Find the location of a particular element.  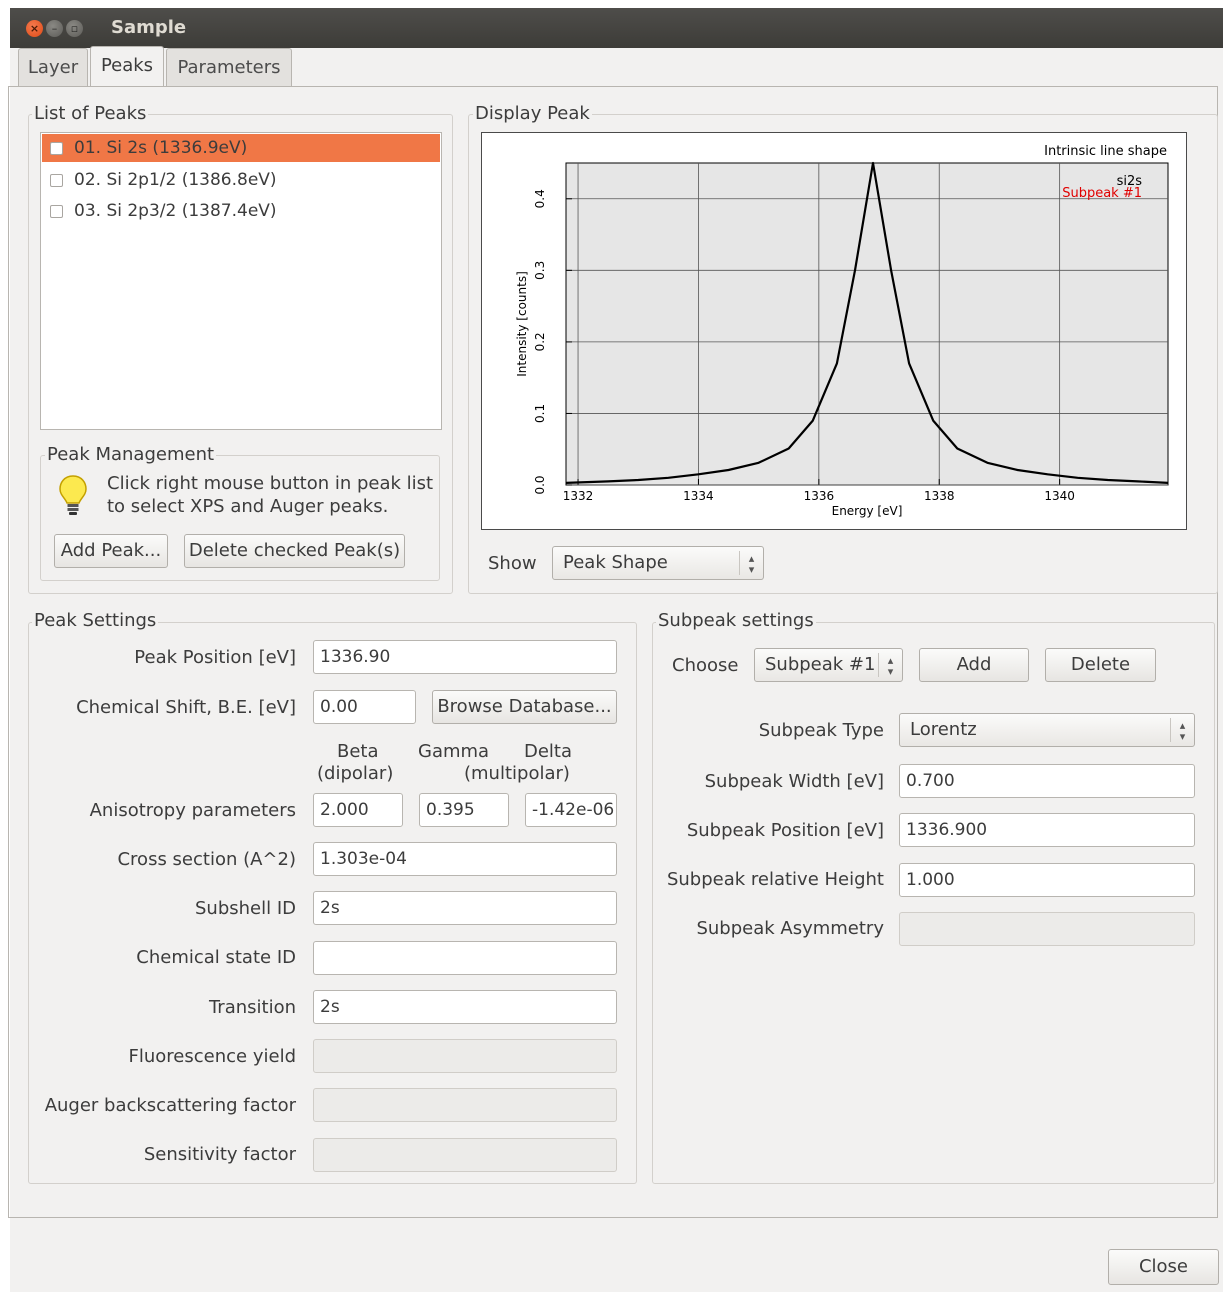

subpeak-type-select: Lorentz ▴ ▾ is located at coordinates (1047, 730).